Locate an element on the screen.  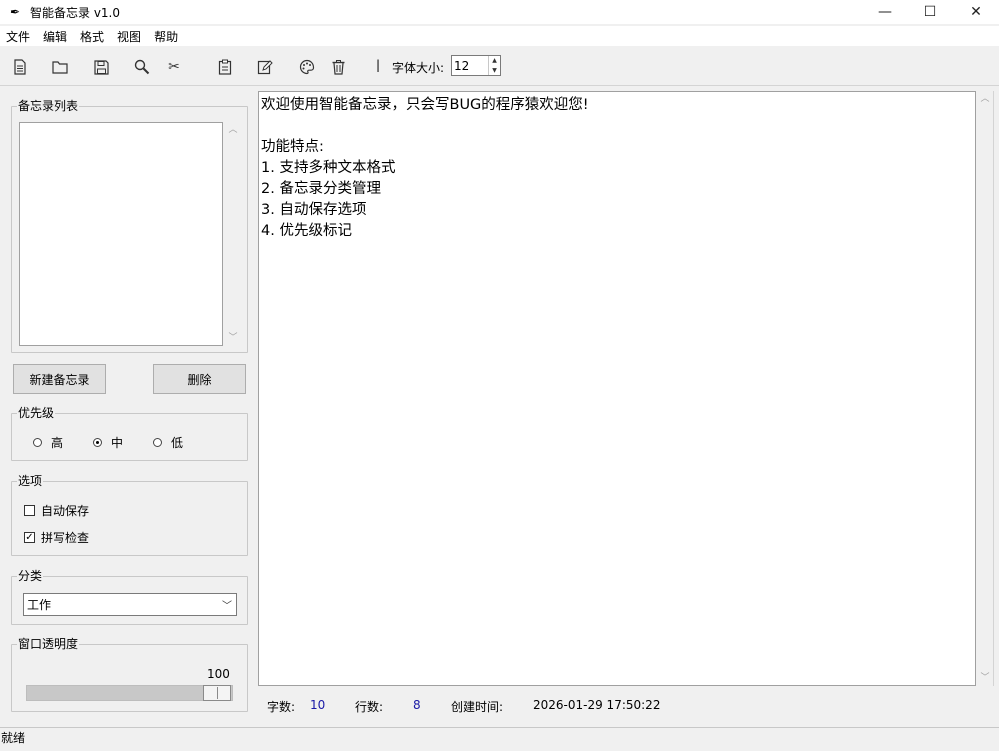
editor-line: 功能特点: is located at coordinates (292, 147).